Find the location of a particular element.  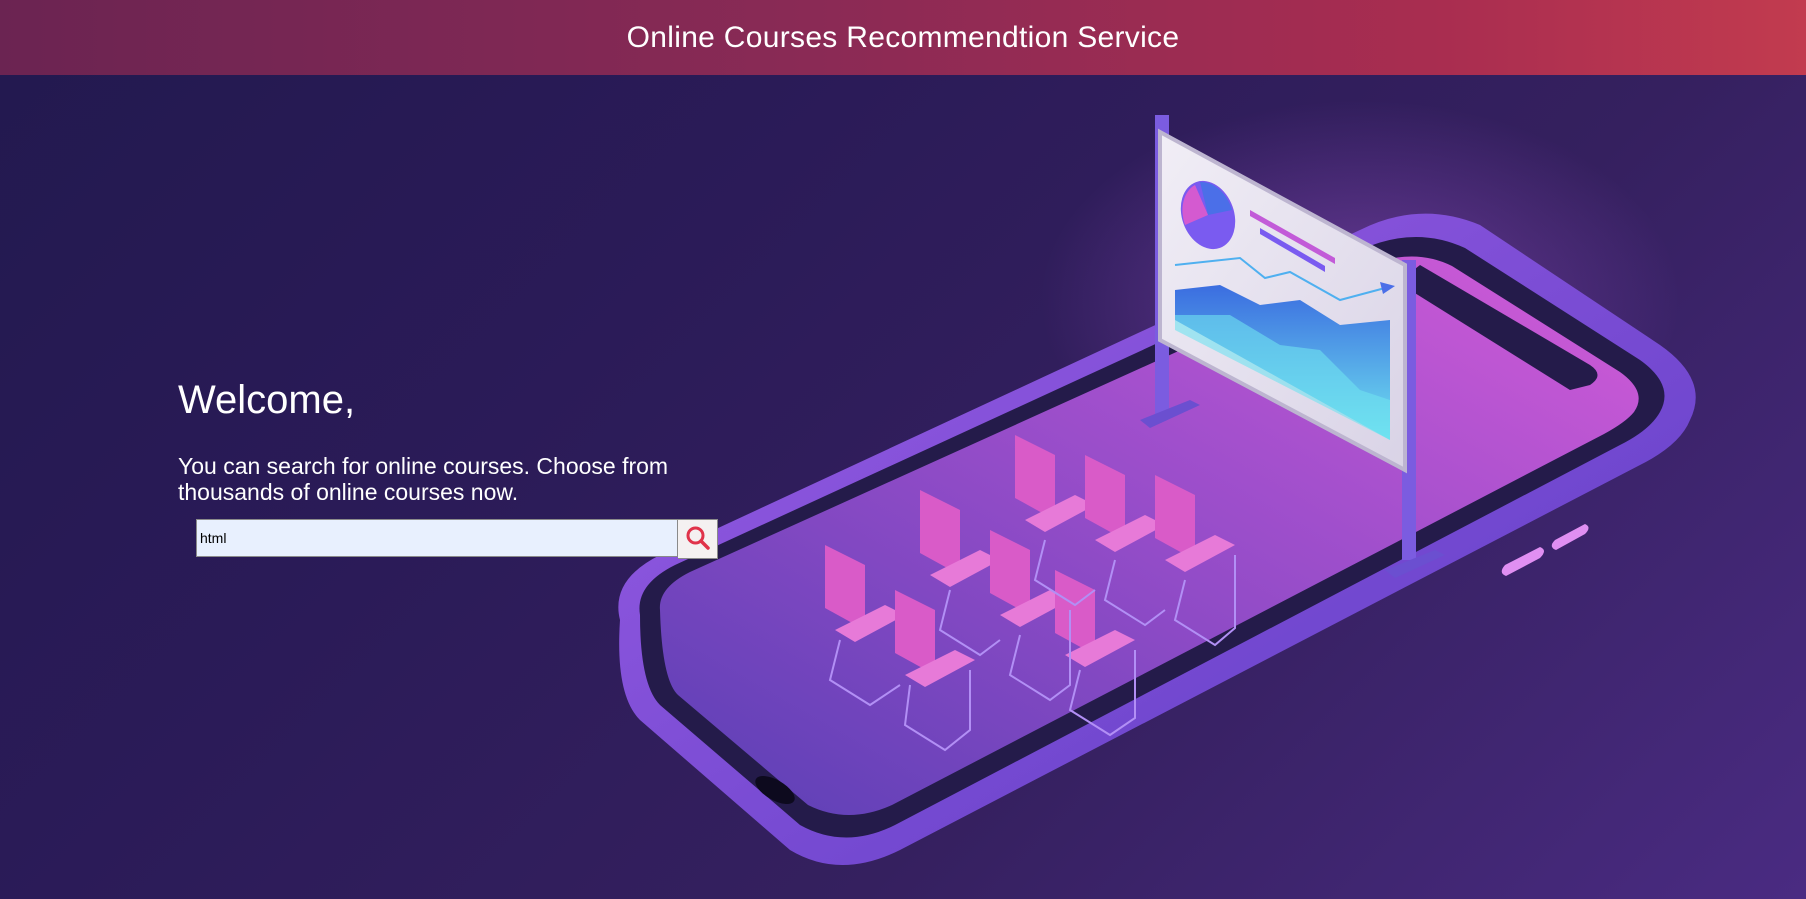

header-bar: Online Courses Recommendtion Service is located at coordinates (903, 37).